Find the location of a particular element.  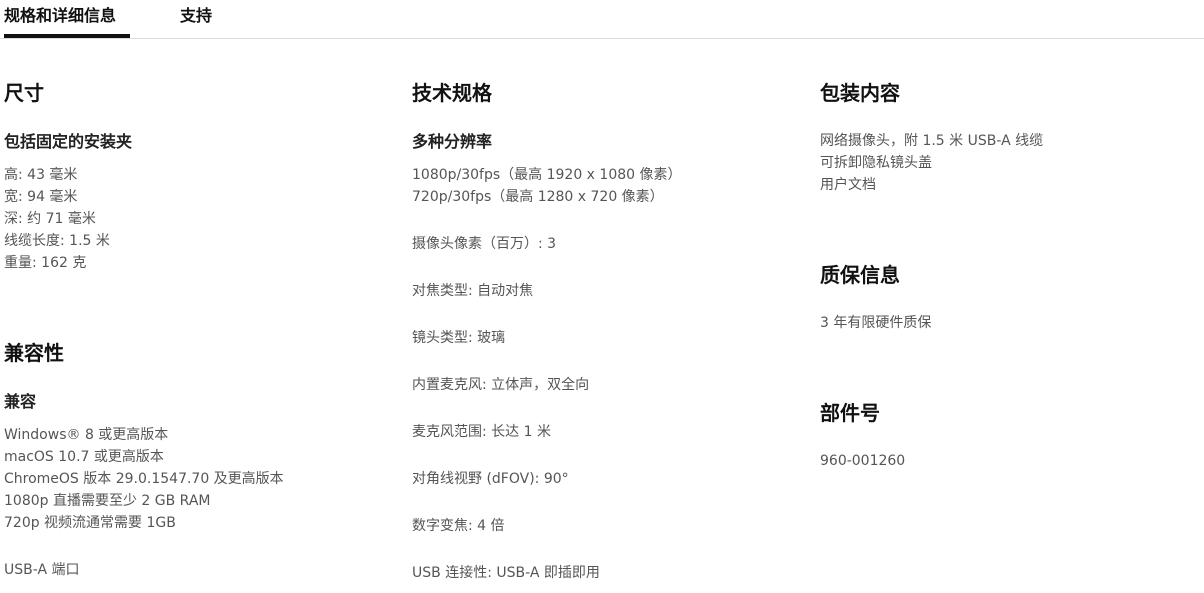

compat-macos: macOS 10.7 或更高版本 is located at coordinates (84, 457).